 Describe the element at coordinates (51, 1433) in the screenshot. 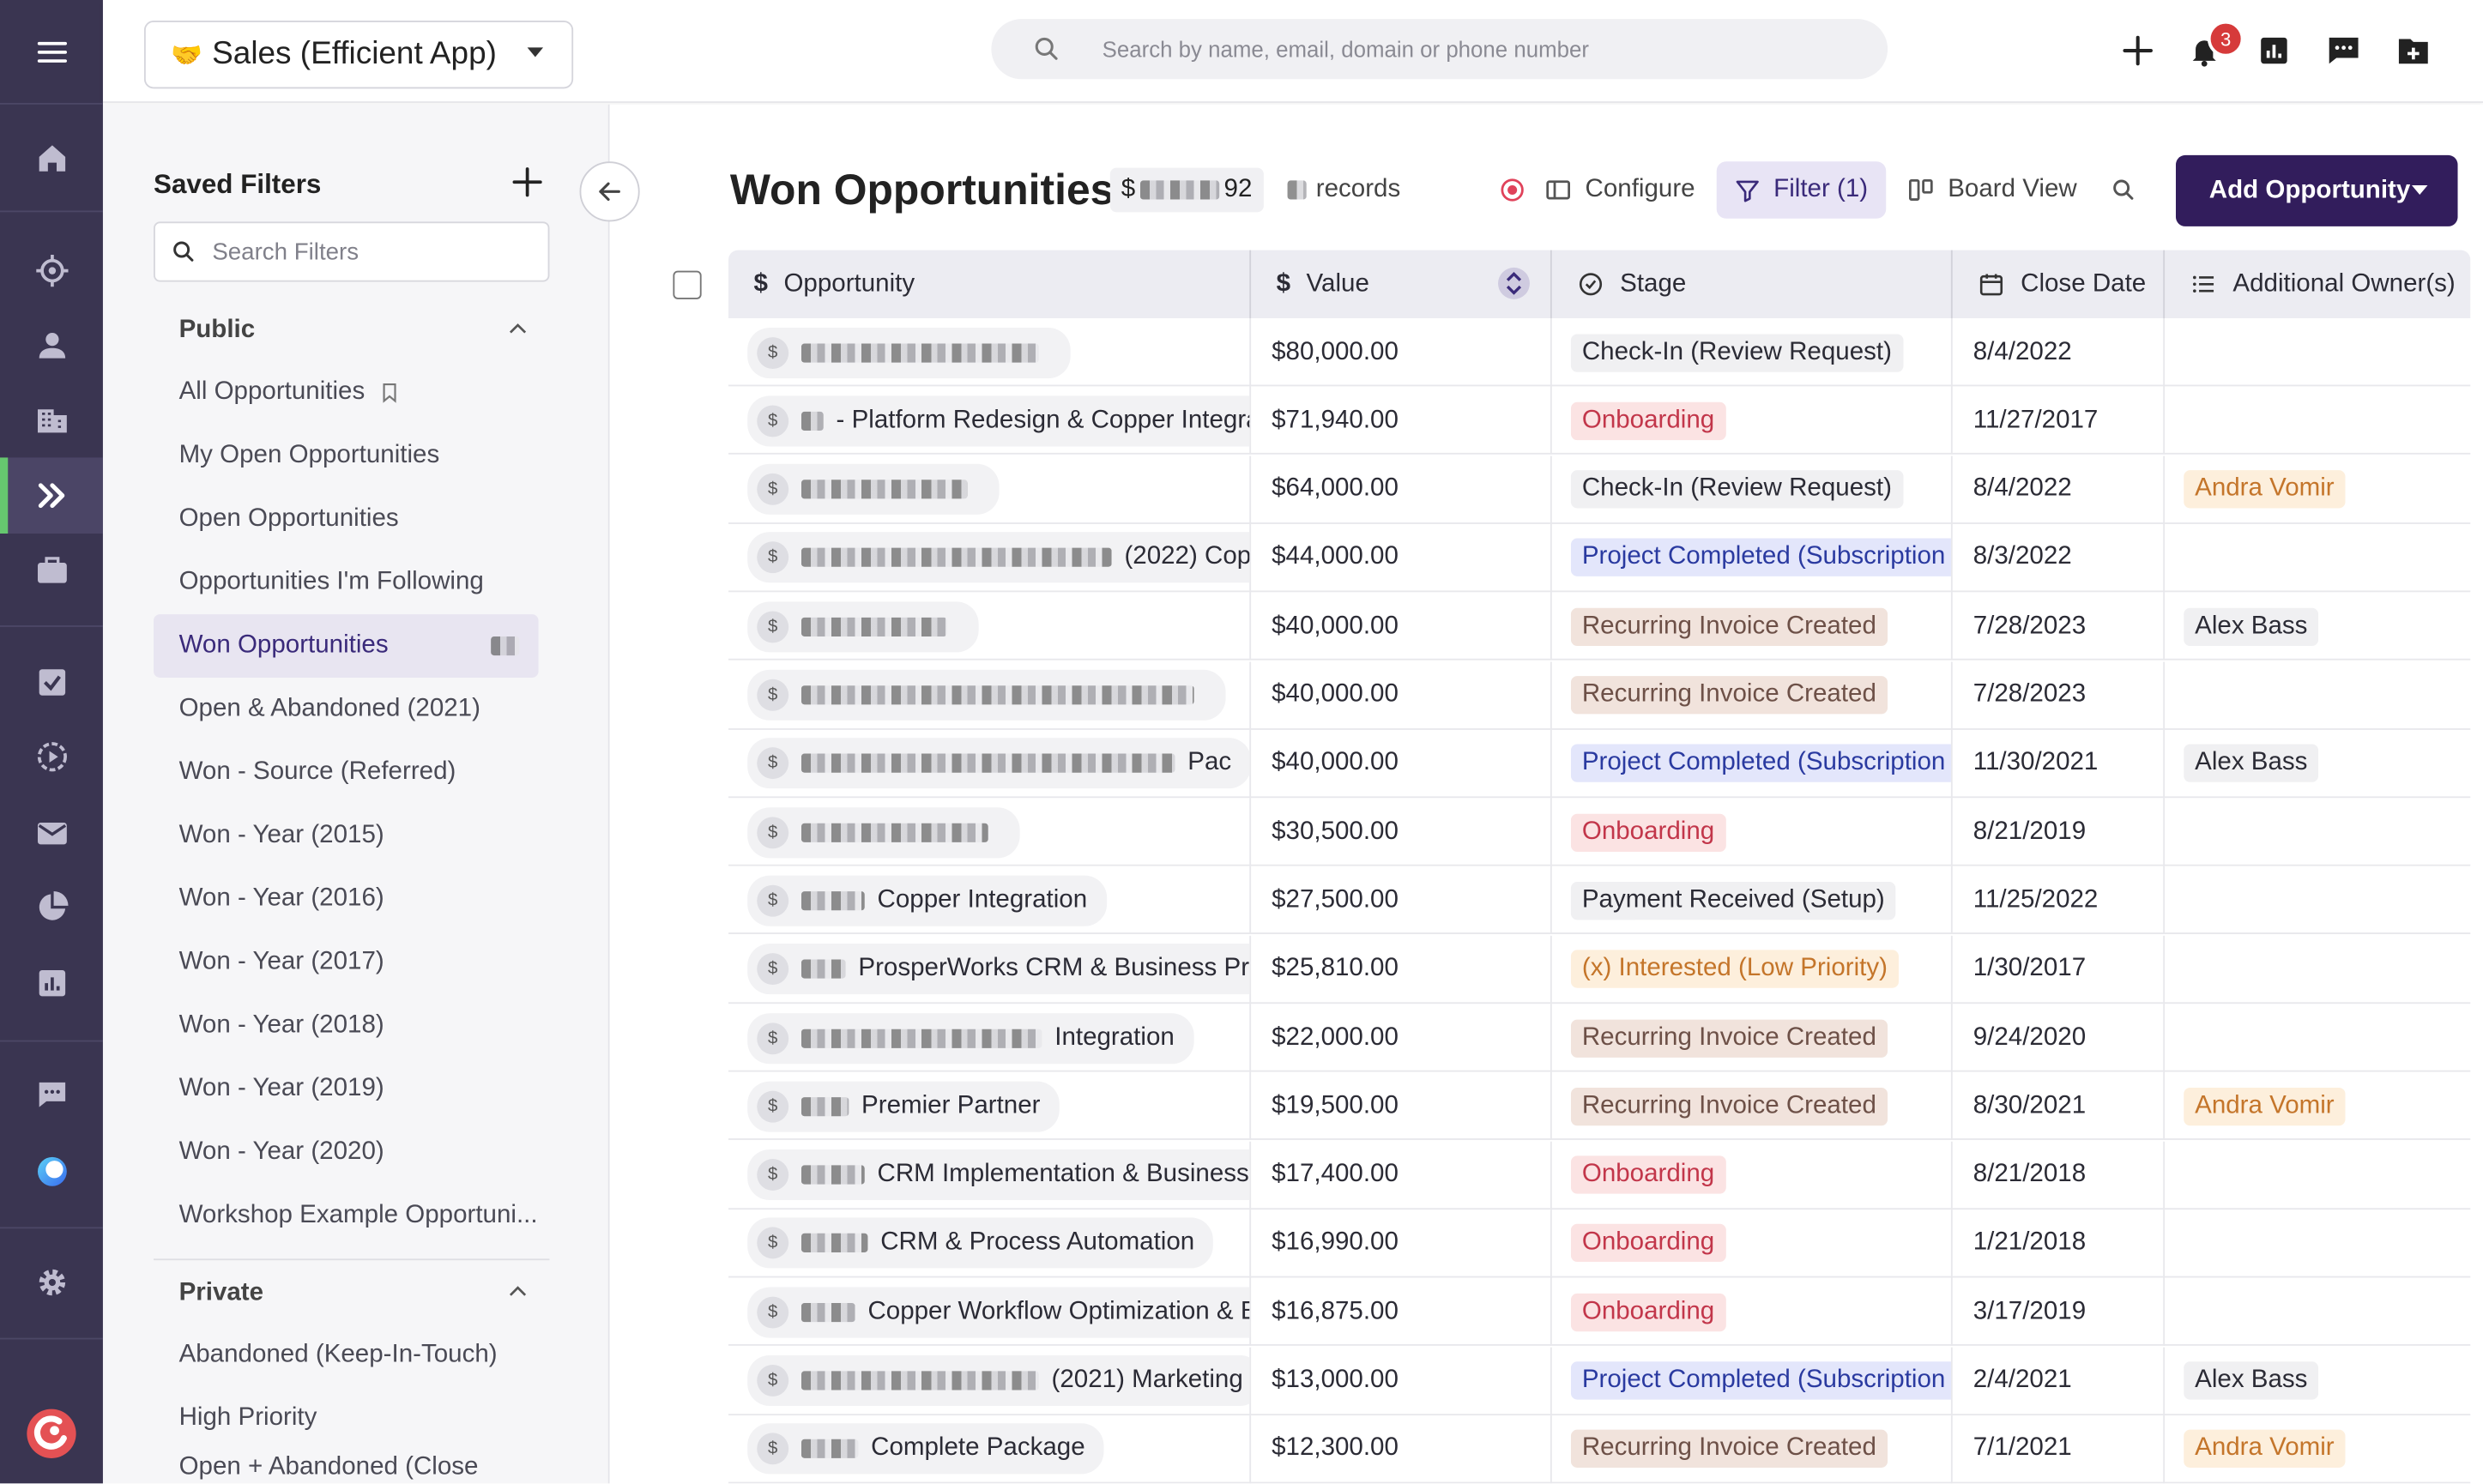

I see `copper-logo-icon` at that location.